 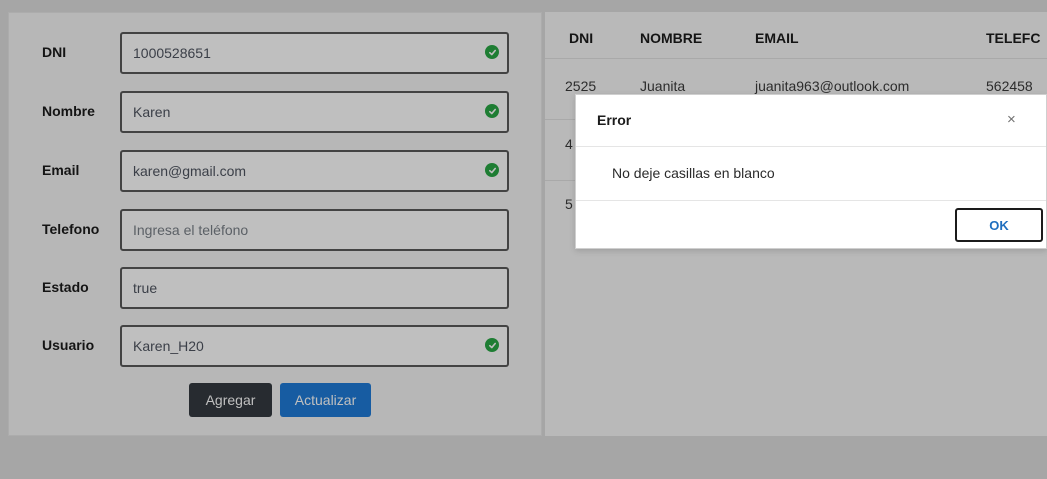 I want to click on dialog-message: No deje casillas en blanco, so click(x=693, y=173).